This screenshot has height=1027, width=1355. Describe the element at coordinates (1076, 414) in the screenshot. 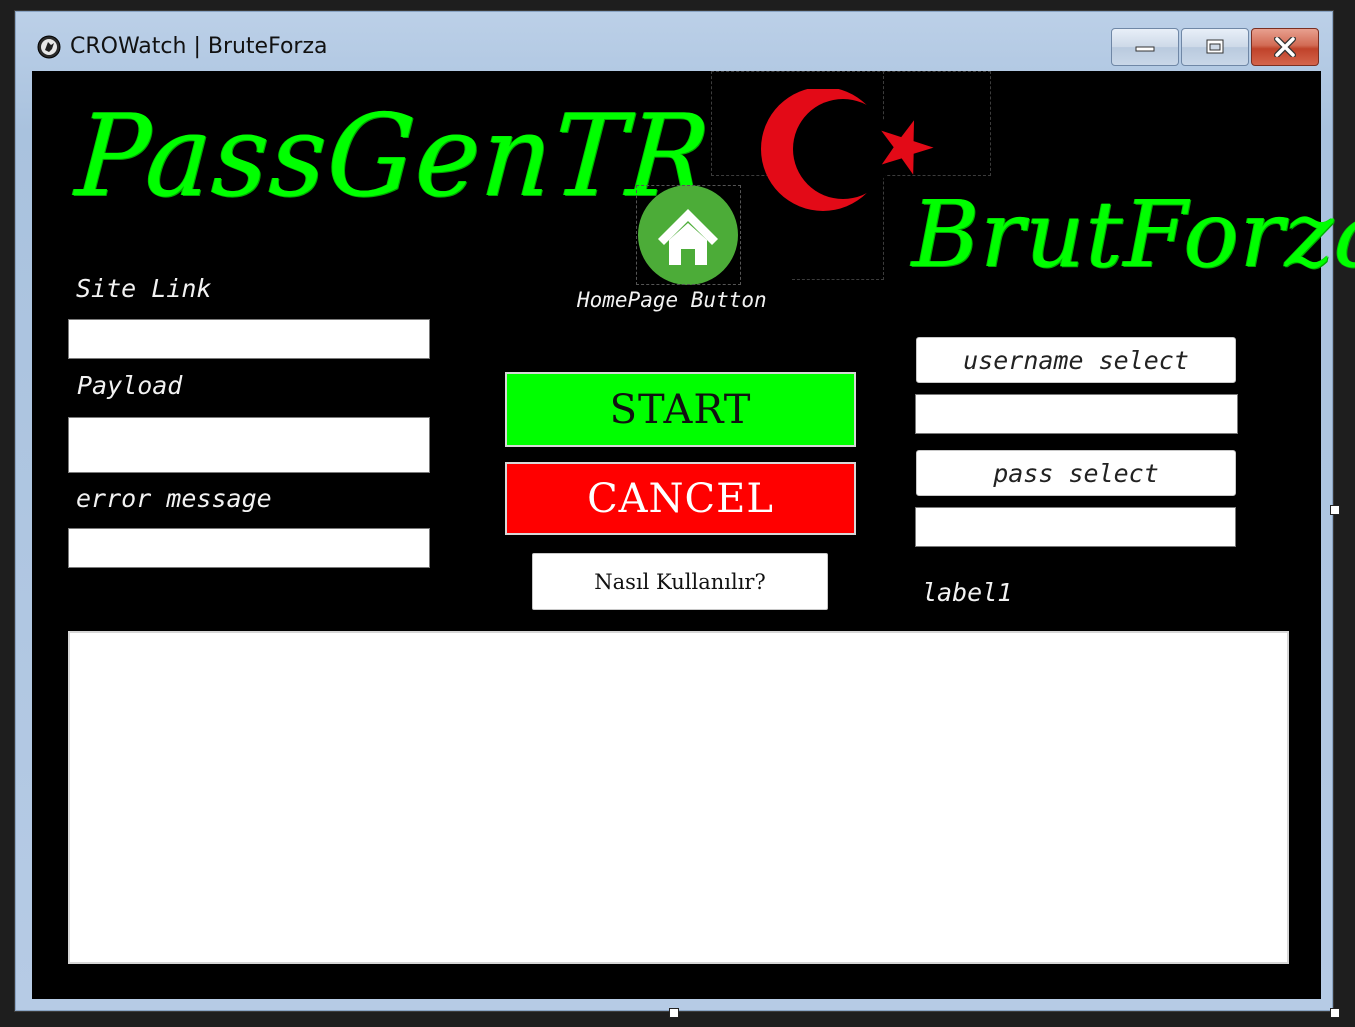

I see `username-path-input` at that location.